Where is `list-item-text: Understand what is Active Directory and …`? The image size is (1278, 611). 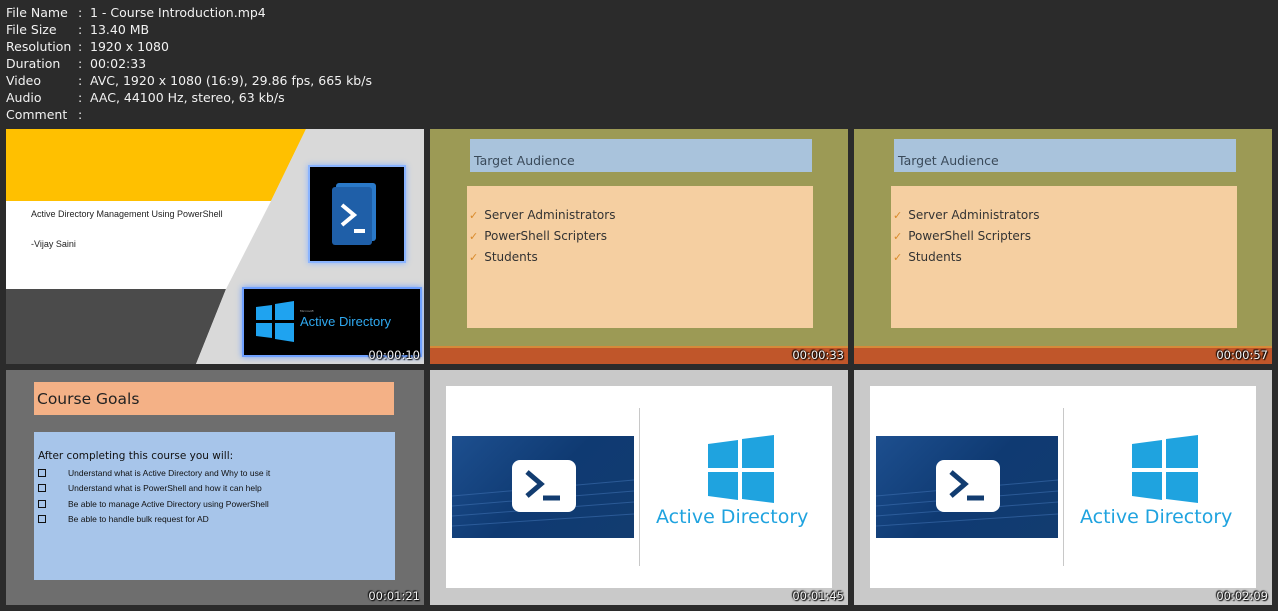
list-item-text: Understand what is Active Directory and … is located at coordinates (169, 473).